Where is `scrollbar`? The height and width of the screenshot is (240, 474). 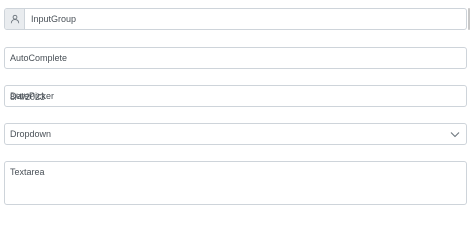 scrollbar is located at coordinates (469, 19).